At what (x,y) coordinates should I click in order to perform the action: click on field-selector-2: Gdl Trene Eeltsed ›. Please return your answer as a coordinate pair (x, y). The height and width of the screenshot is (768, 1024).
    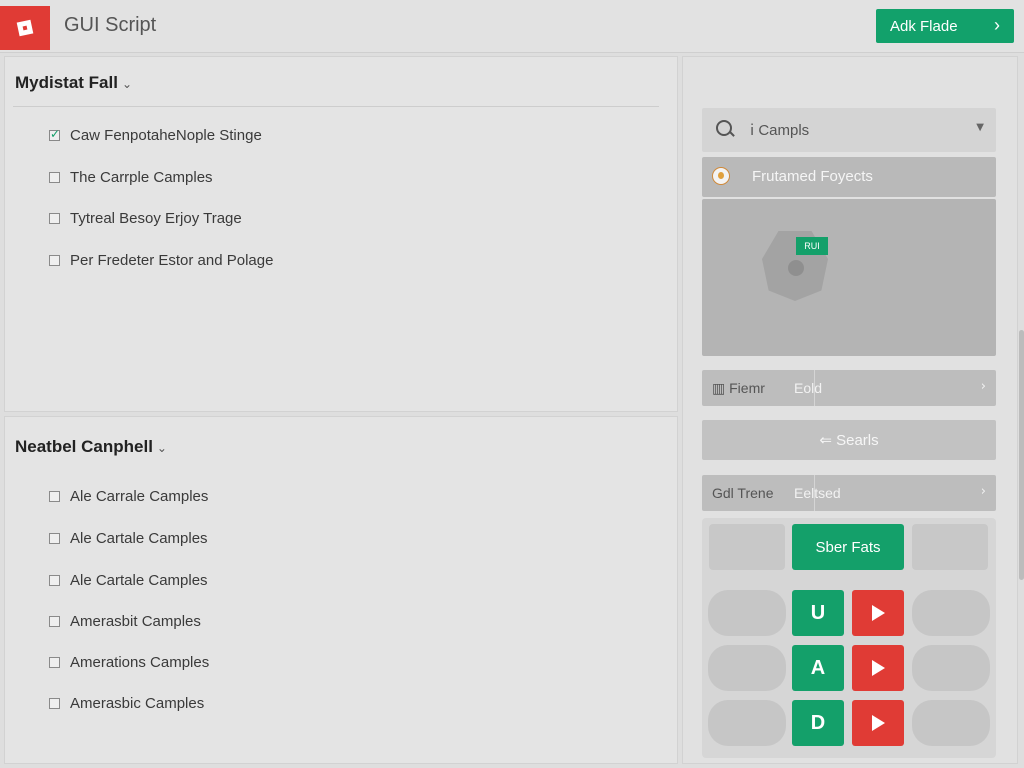
    Looking at the image, I should click on (849, 493).